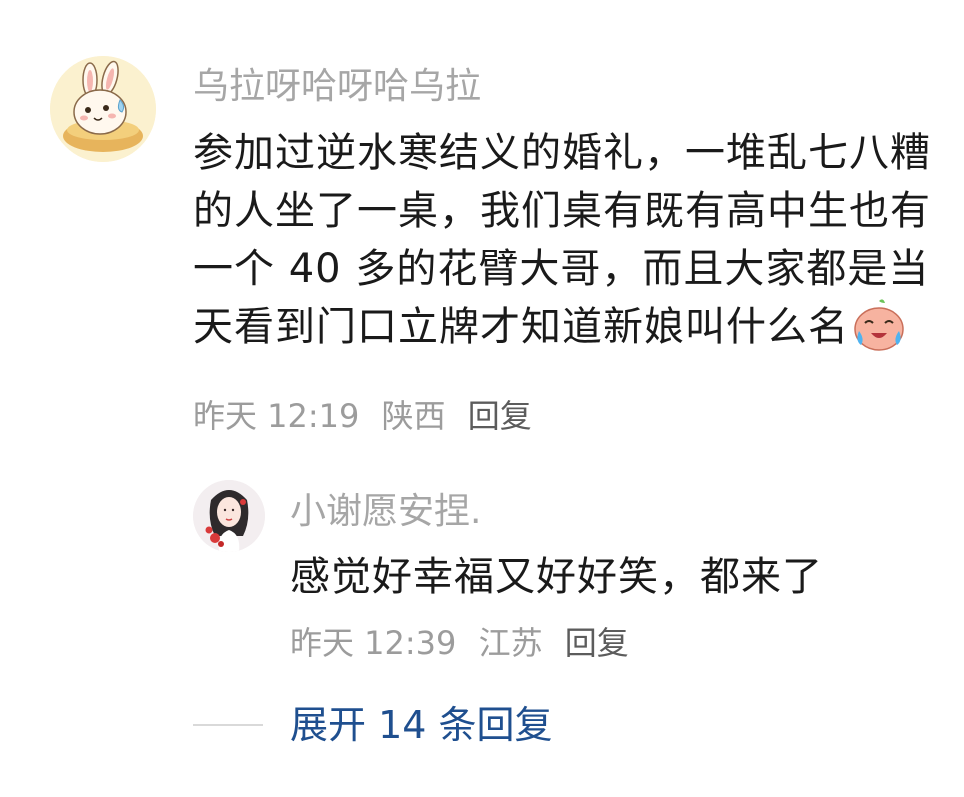  Describe the element at coordinates (465, 643) in the screenshot. I see `reply-meta: 昨天 12:39 江苏 回复` at that location.